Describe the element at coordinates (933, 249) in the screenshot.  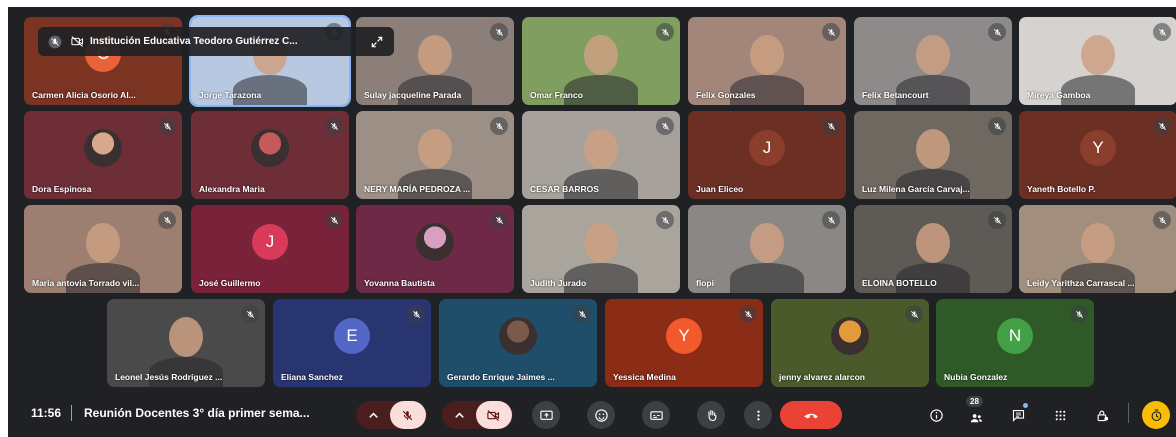
I see `participant-tile: ELOINA BOTELLO` at that location.